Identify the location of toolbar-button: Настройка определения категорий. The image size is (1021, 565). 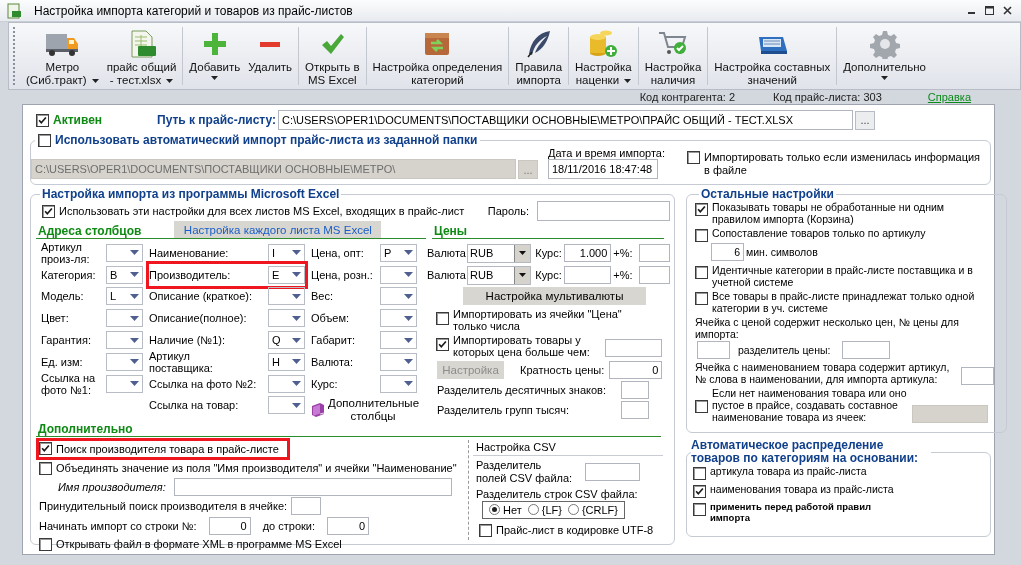
(437, 56).